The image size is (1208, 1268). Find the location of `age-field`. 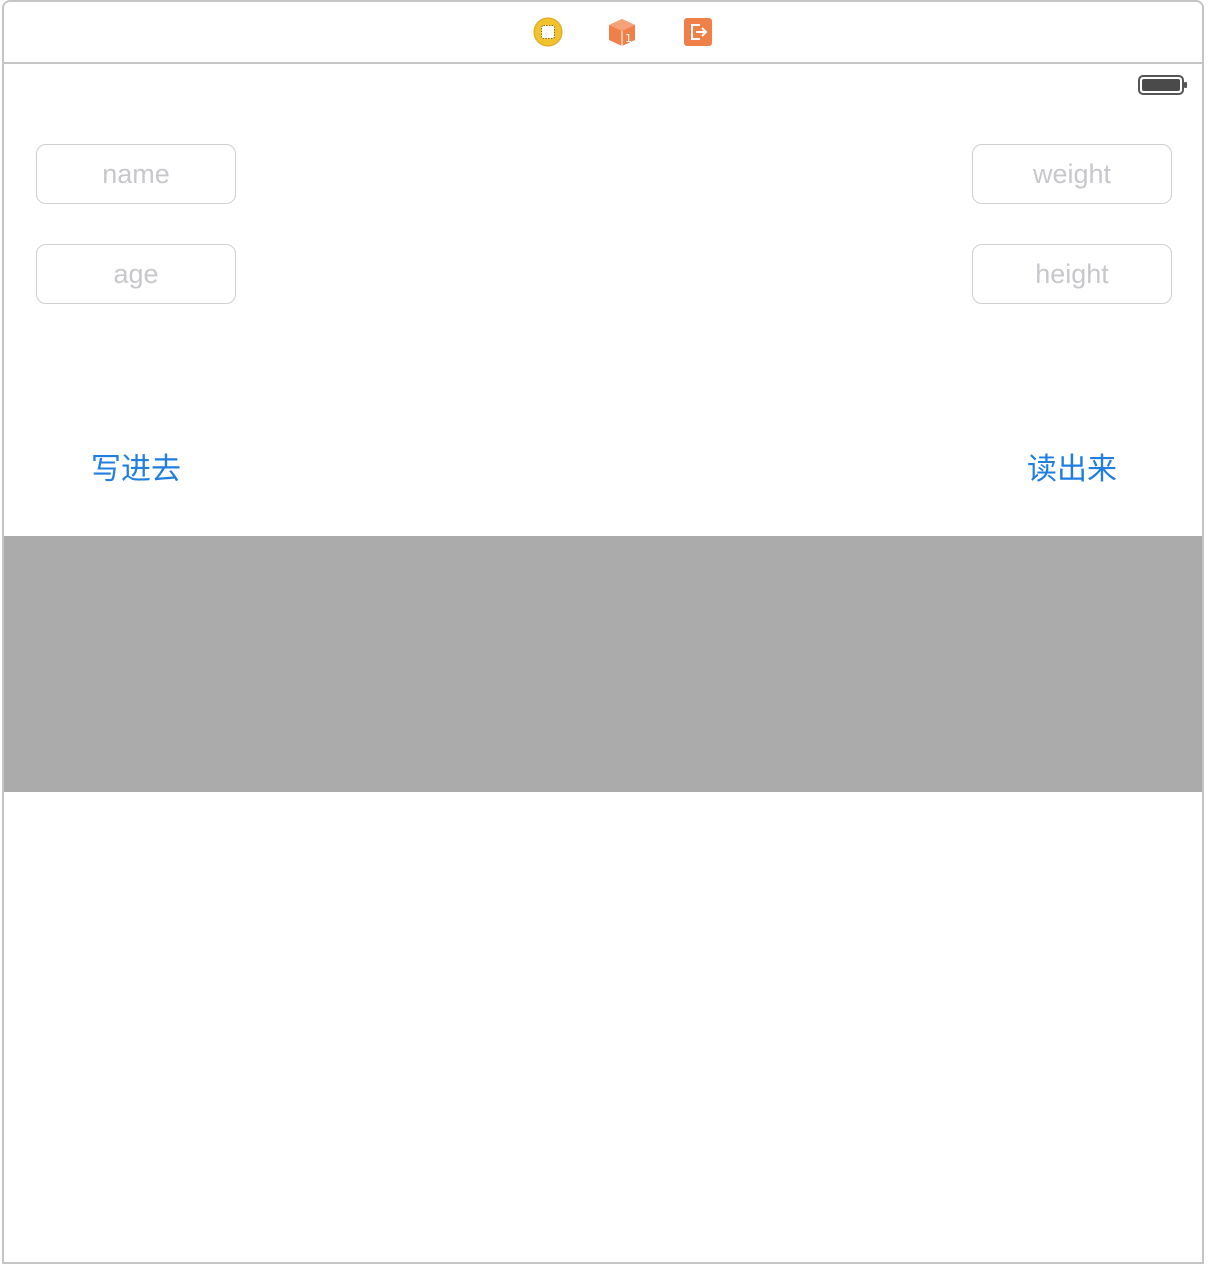

age-field is located at coordinates (136, 274).